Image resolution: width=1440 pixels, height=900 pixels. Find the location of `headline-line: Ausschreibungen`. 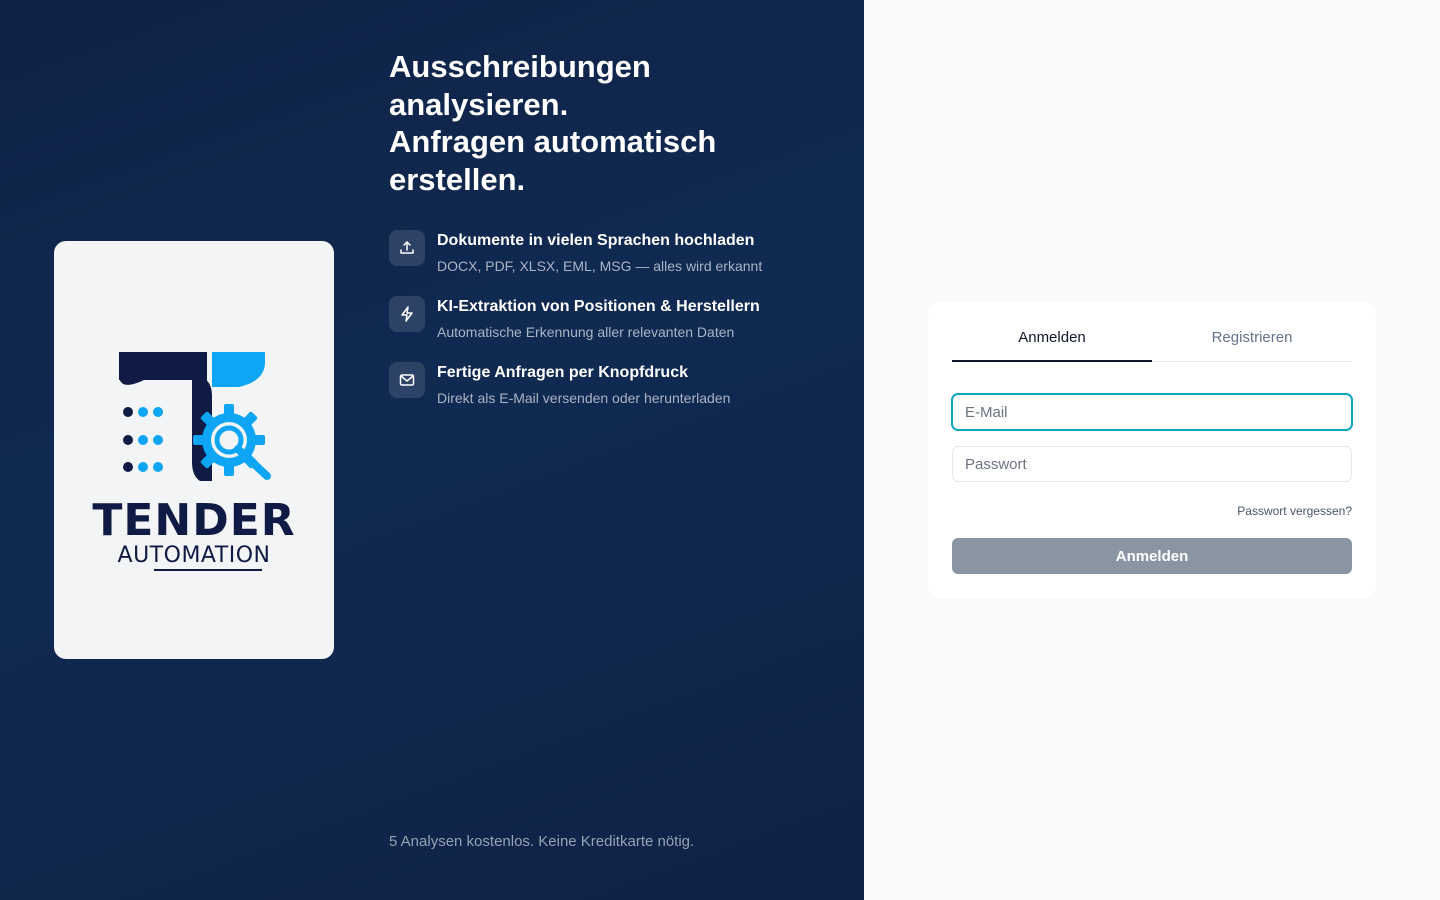

headline-line: Ausschreibungen is located at coordinates (520, 66).